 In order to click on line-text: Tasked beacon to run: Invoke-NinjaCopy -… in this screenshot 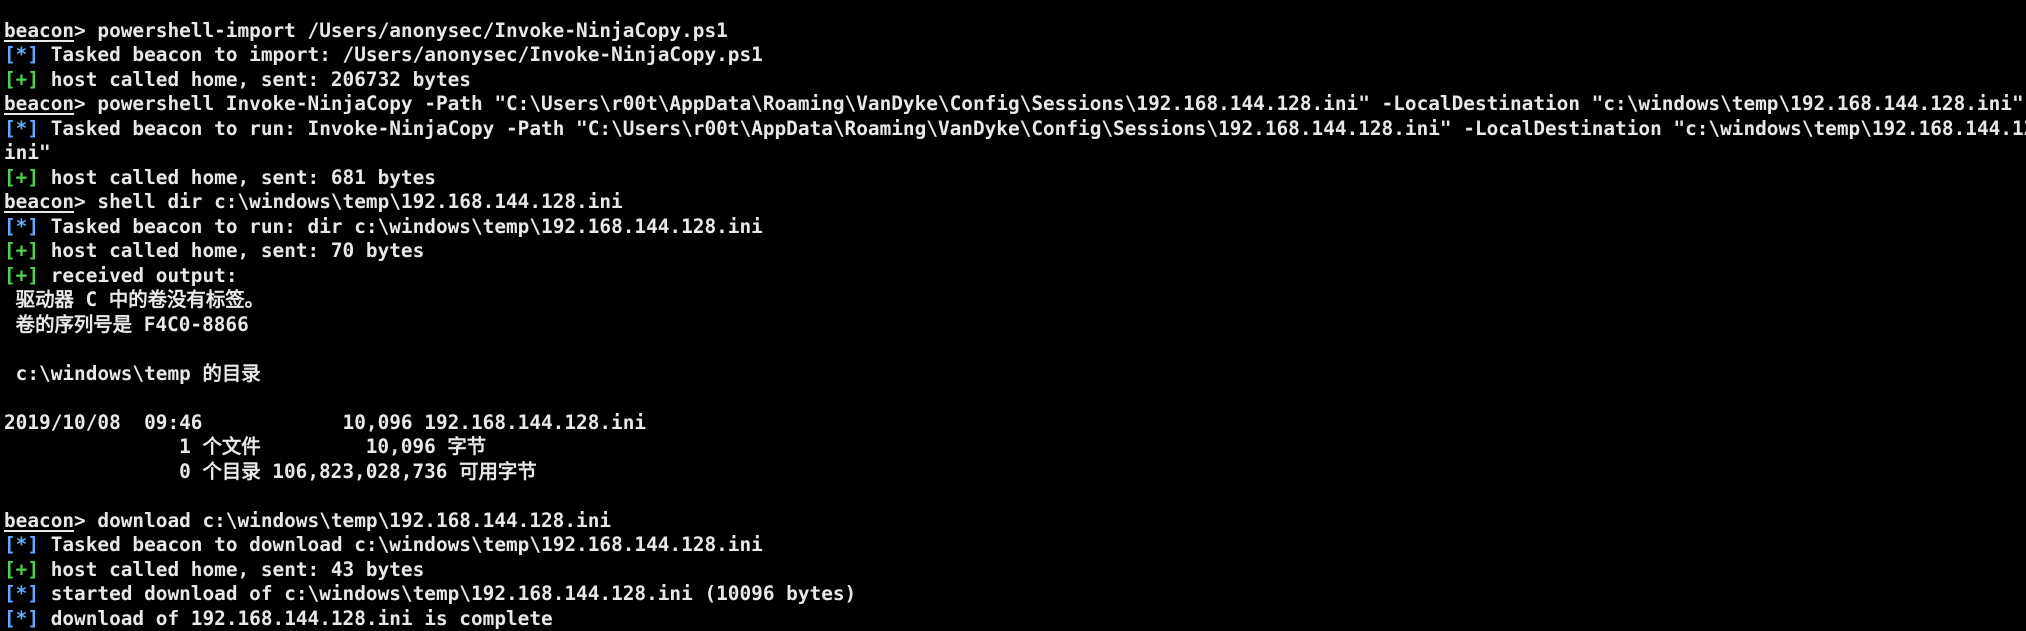, I will do `click(1032, 128)`.